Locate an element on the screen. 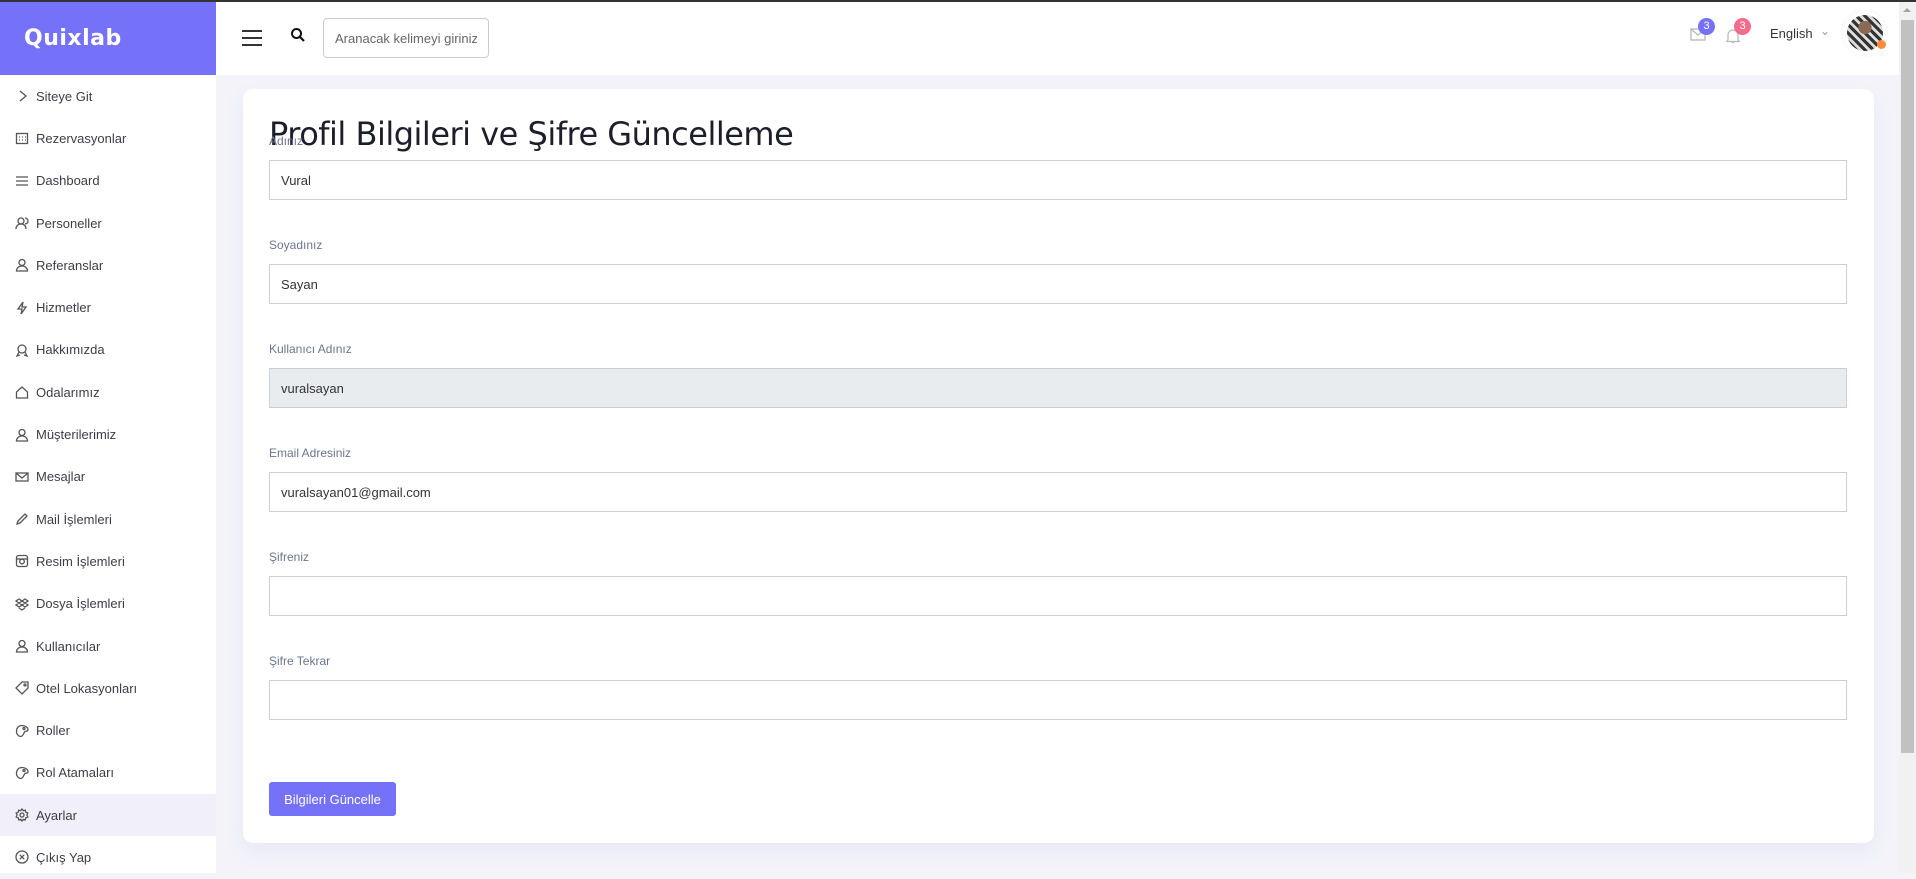 This screenshot has height=879, width=1916. tag-icon is located at coordinates (22, 688).